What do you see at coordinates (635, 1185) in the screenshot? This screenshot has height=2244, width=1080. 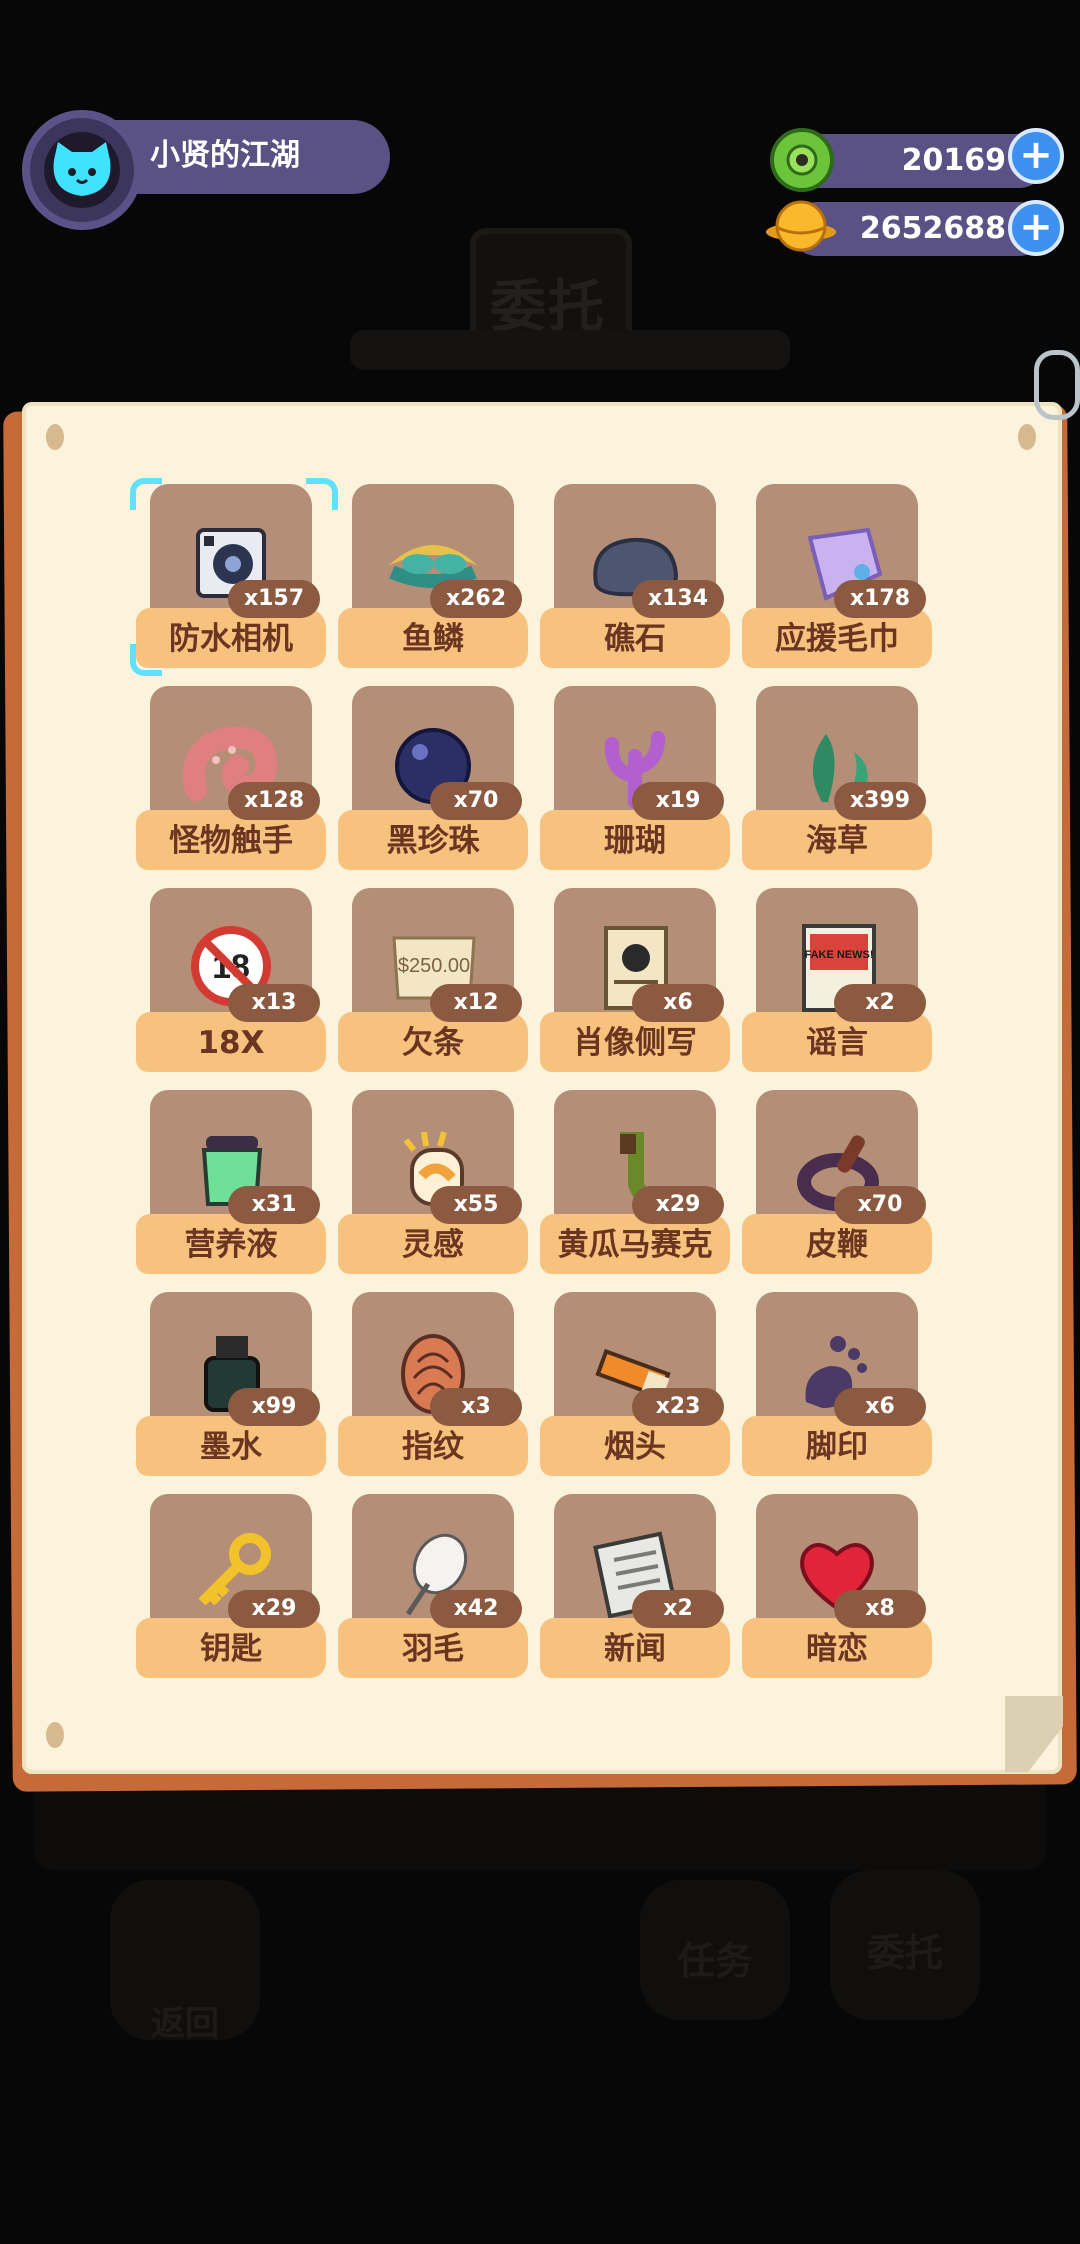 I see `inventory-item: x29 黄瓜马赛克` at bounding box center [635, 1185].